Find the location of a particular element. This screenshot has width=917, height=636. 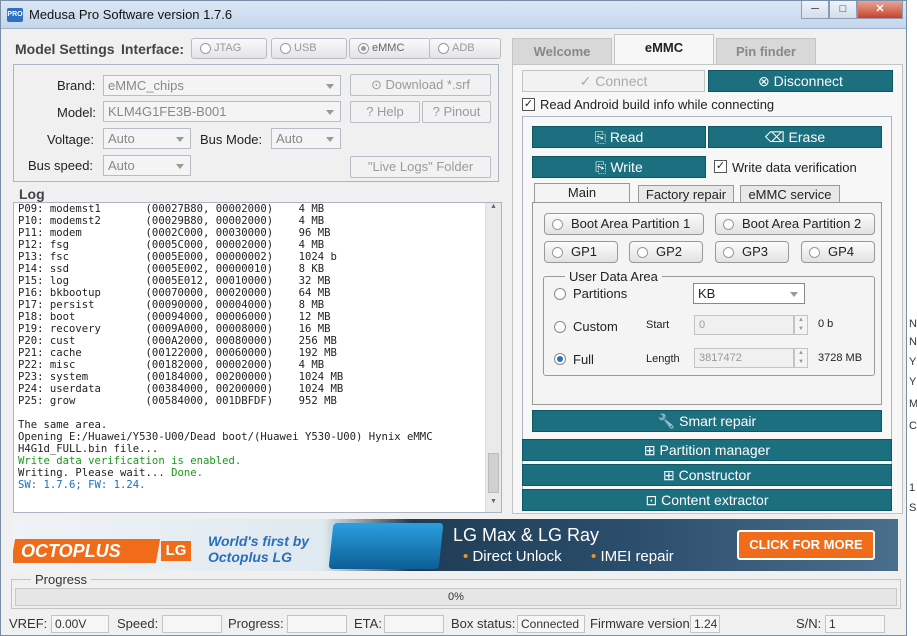

tab-emmc: eMMC is located at coordinates (664, 49).